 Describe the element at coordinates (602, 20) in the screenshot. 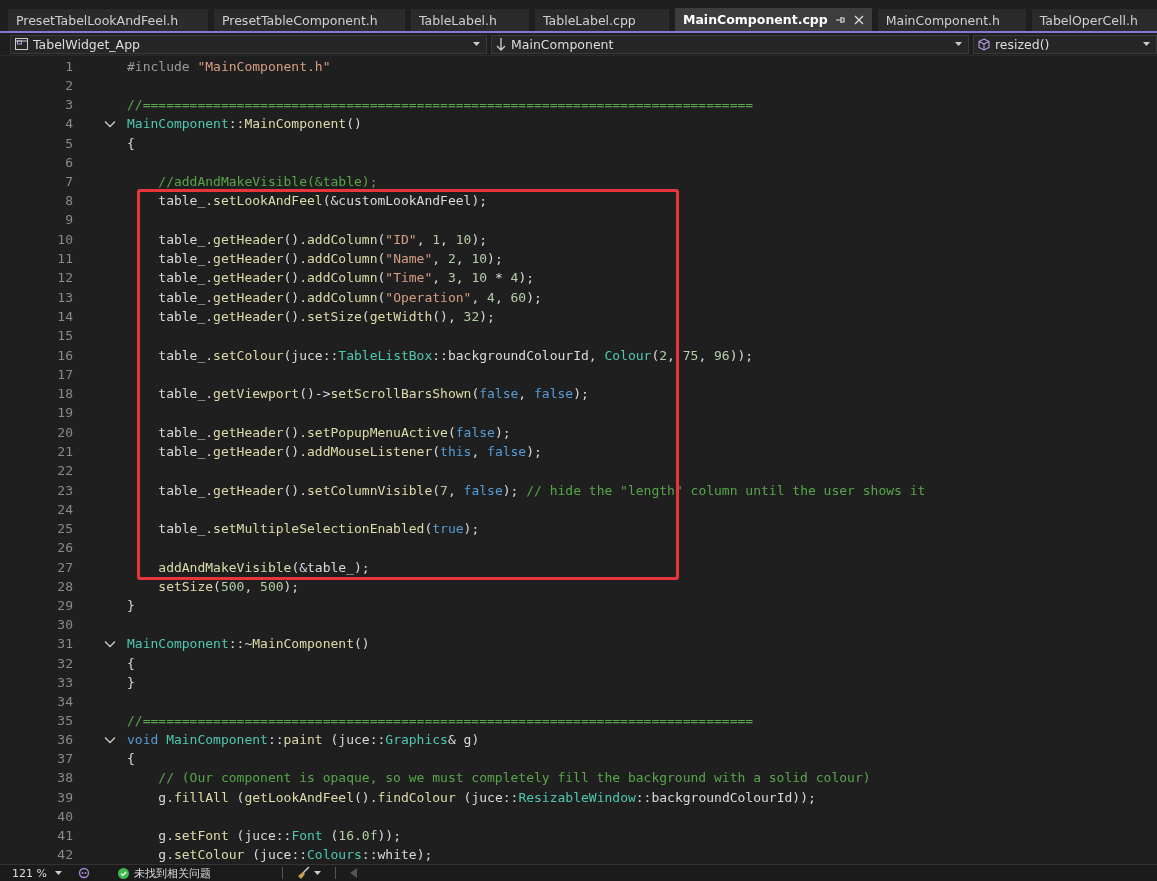

I see `file-tab: TableLabel.cpp` at that location.